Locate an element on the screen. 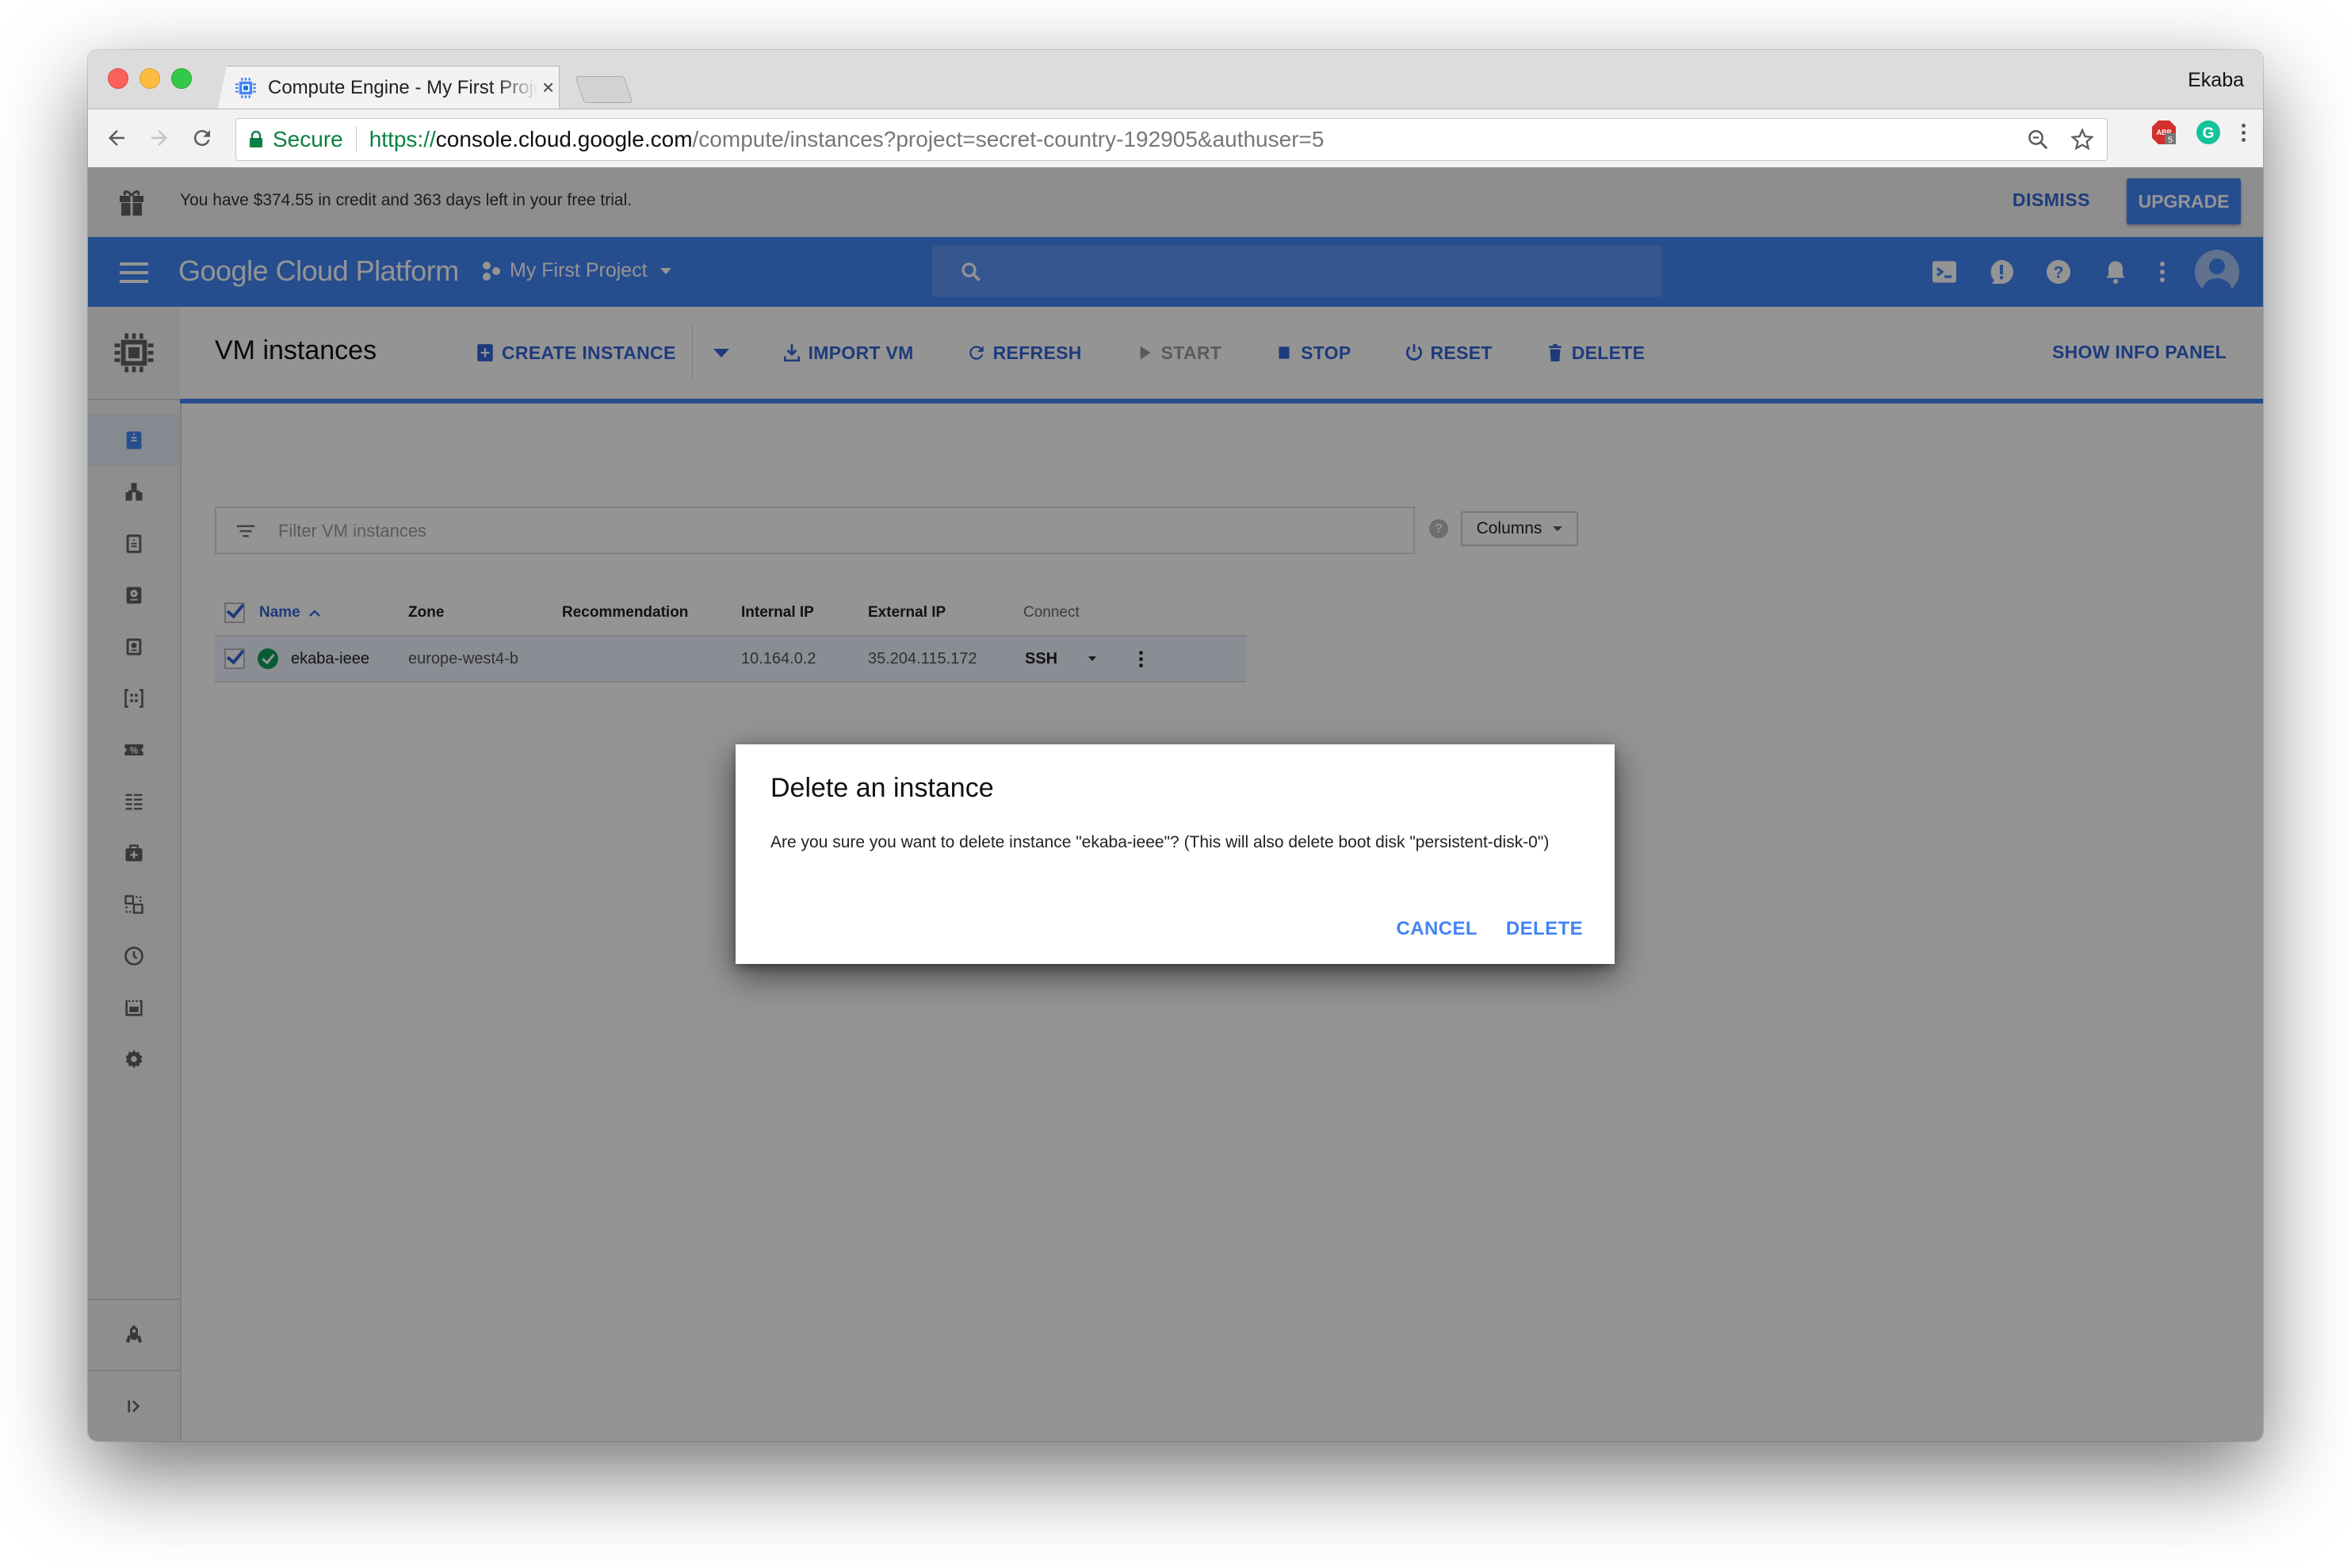 This screenshot has height=1568, width=2351. bookmark-star-icon is located at coordinates (2082, 139).